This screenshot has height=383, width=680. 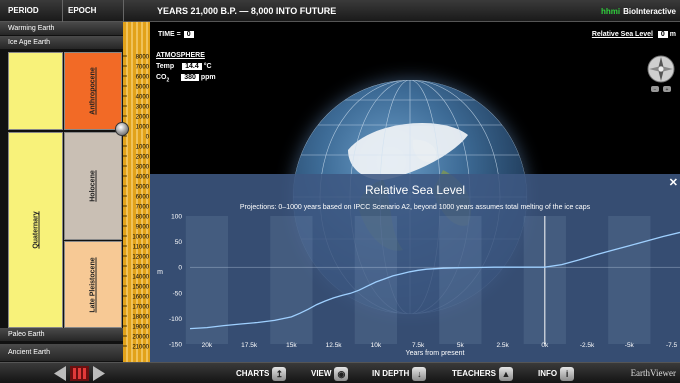 What do you see at coordinates (140, 318) in the screenshot?
I see `ruler-tick-label: 18000` at bounding box center [140, 318].